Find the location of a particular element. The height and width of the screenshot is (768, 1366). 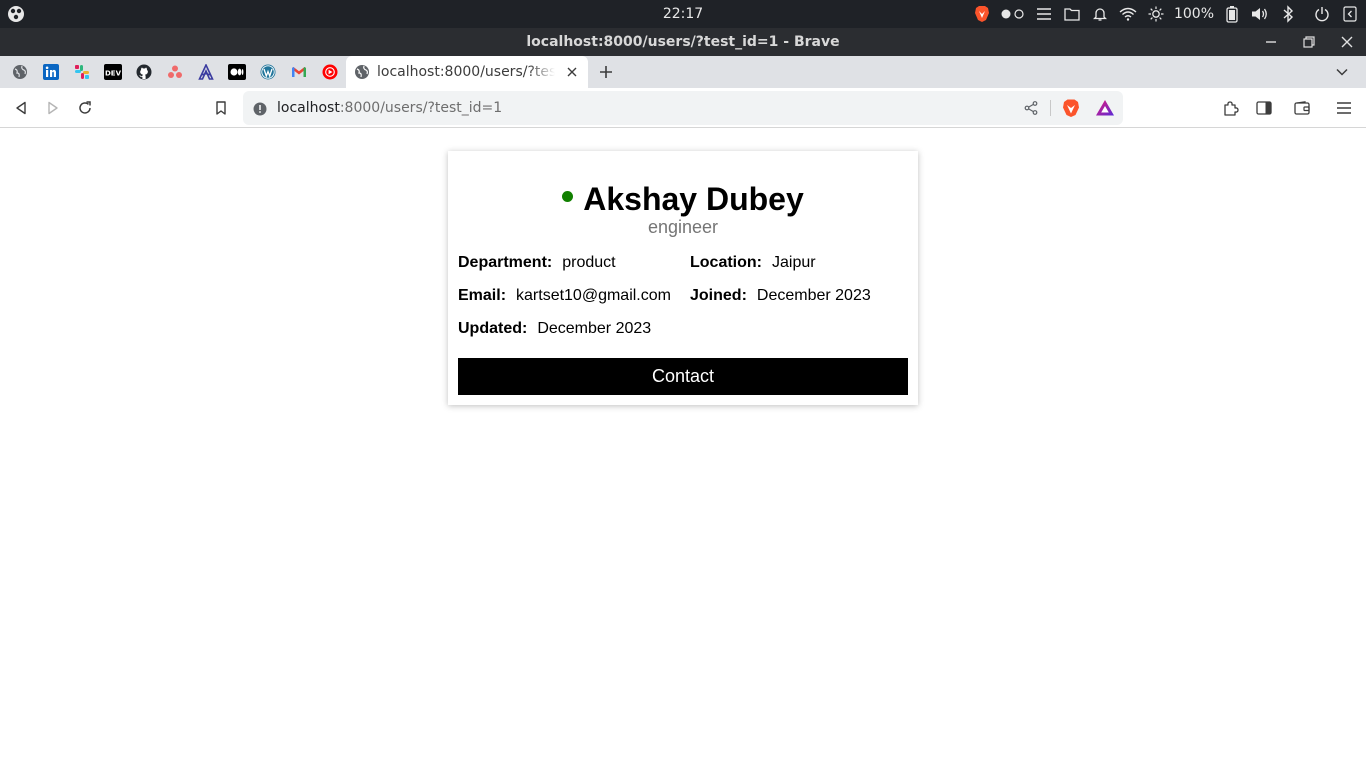

medium-icon is located at coordinates (237, 72).